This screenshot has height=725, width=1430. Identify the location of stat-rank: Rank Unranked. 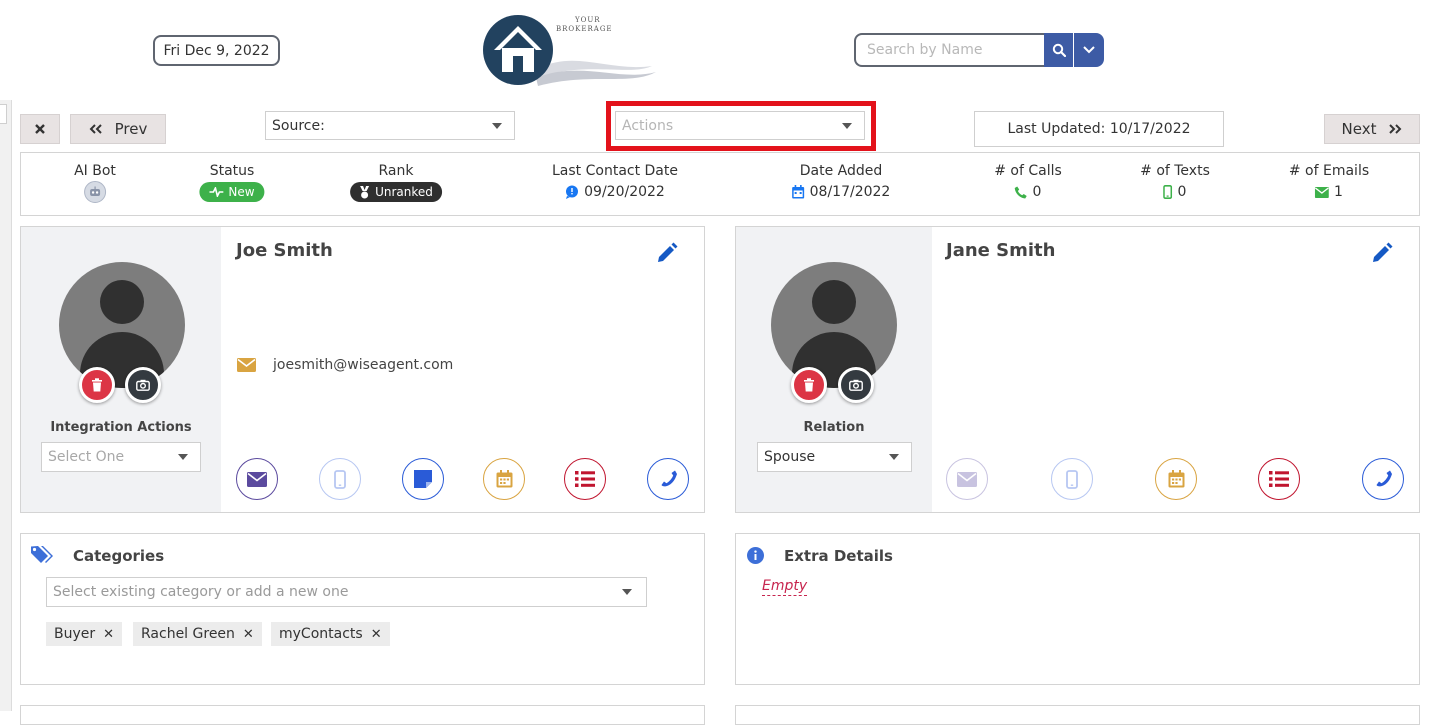
(396, 182).